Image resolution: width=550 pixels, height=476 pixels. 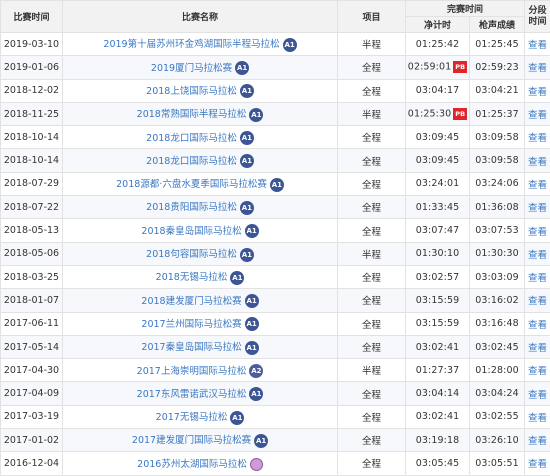 What do you see at coordinates (438, 393) in the screenshot?
I see `net-time-cell: 03:04:14` at bounding box center [438, 393].